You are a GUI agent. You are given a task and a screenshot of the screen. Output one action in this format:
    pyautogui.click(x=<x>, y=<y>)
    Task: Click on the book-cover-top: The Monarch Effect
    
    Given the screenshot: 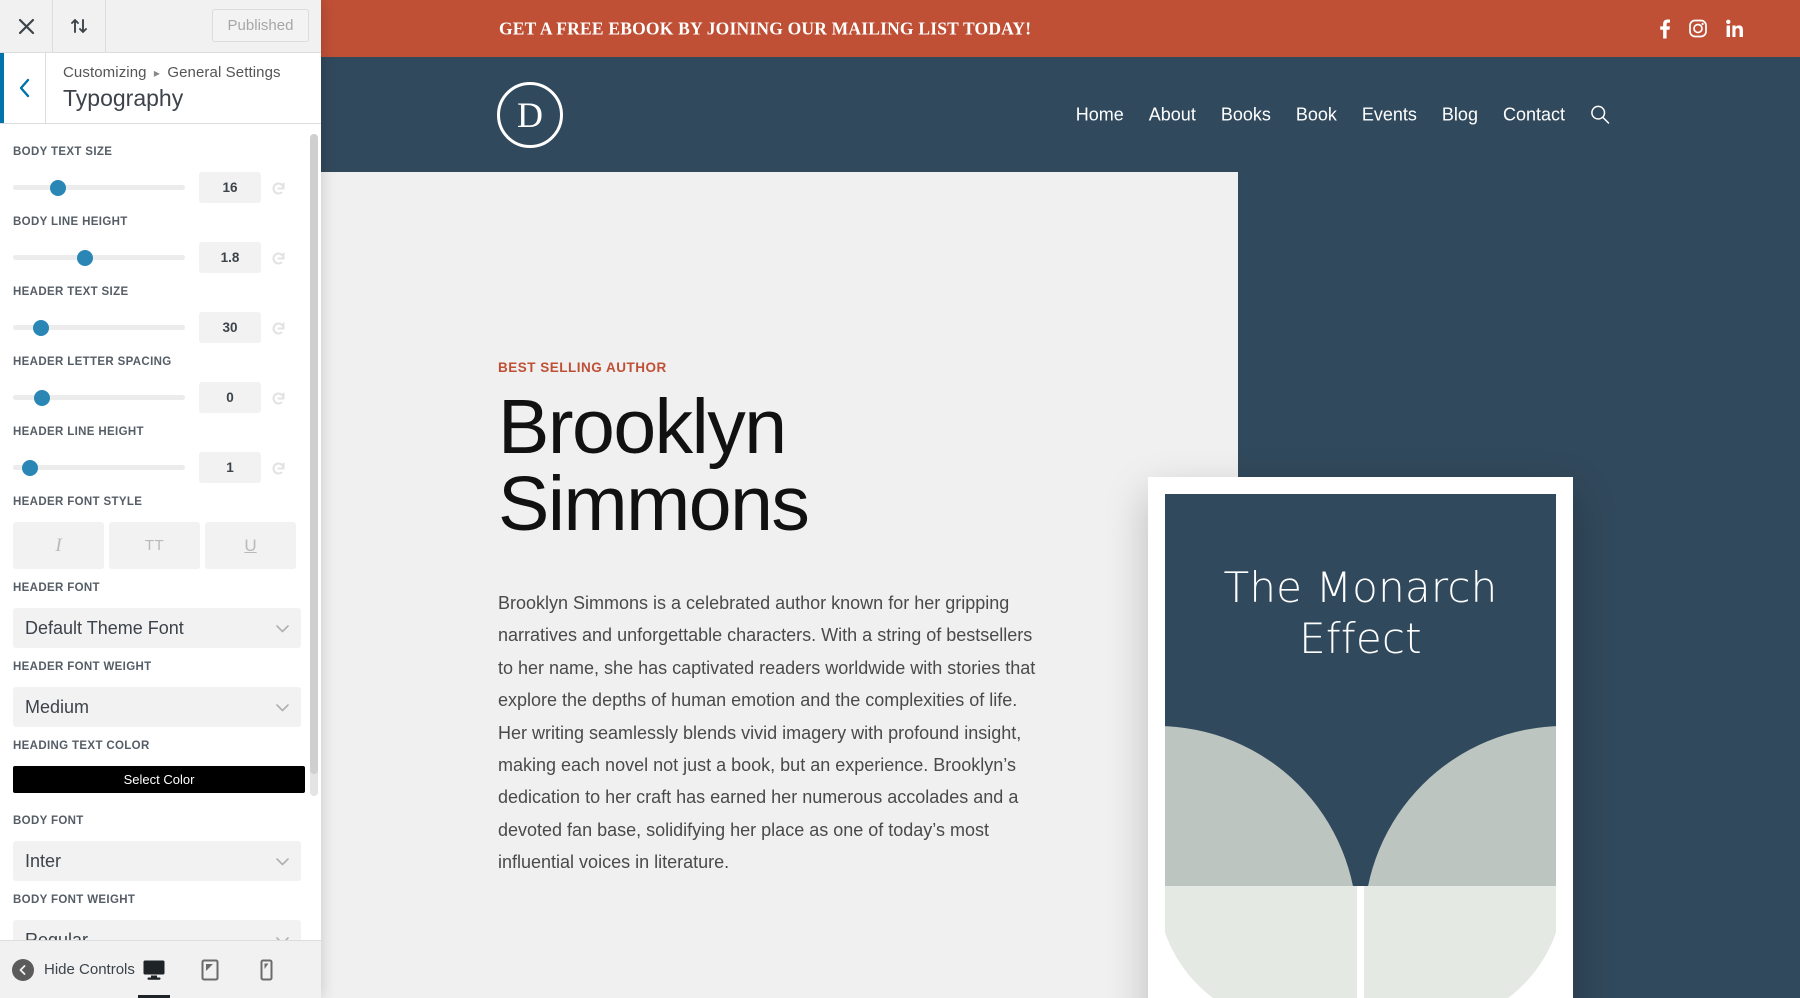 What is the action you would take?
    pyautogui.click(x=1360, y=690)
    